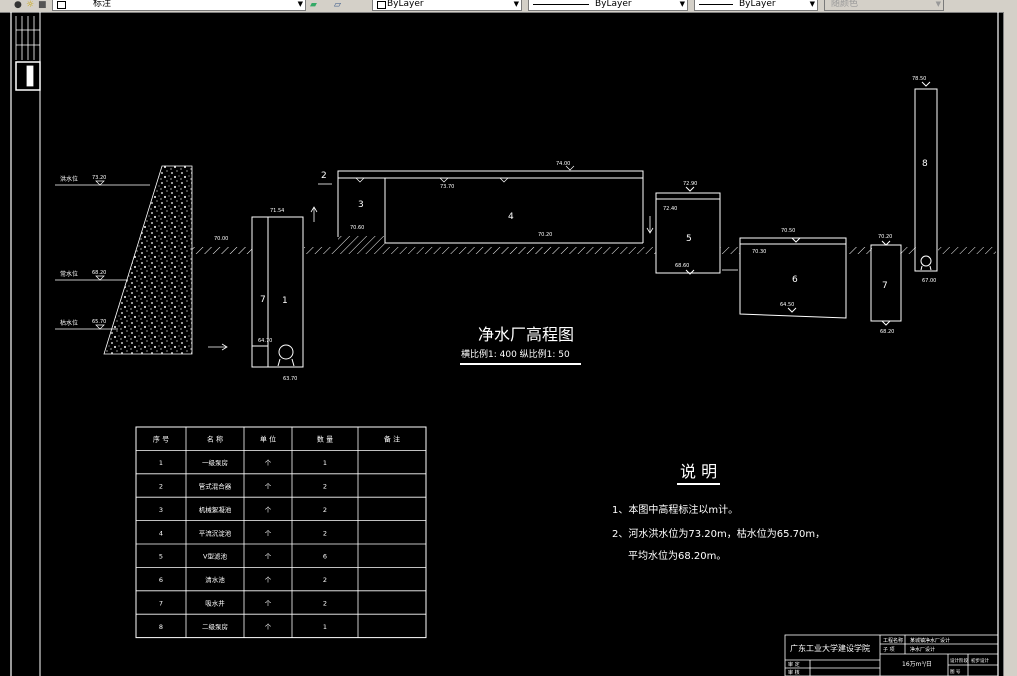 The height and width of the screenshot is (676, 1017). What do you see at coordinates (314, 214) in the screenshot?
I see `up-arrow` at bounding box center [314, 214].